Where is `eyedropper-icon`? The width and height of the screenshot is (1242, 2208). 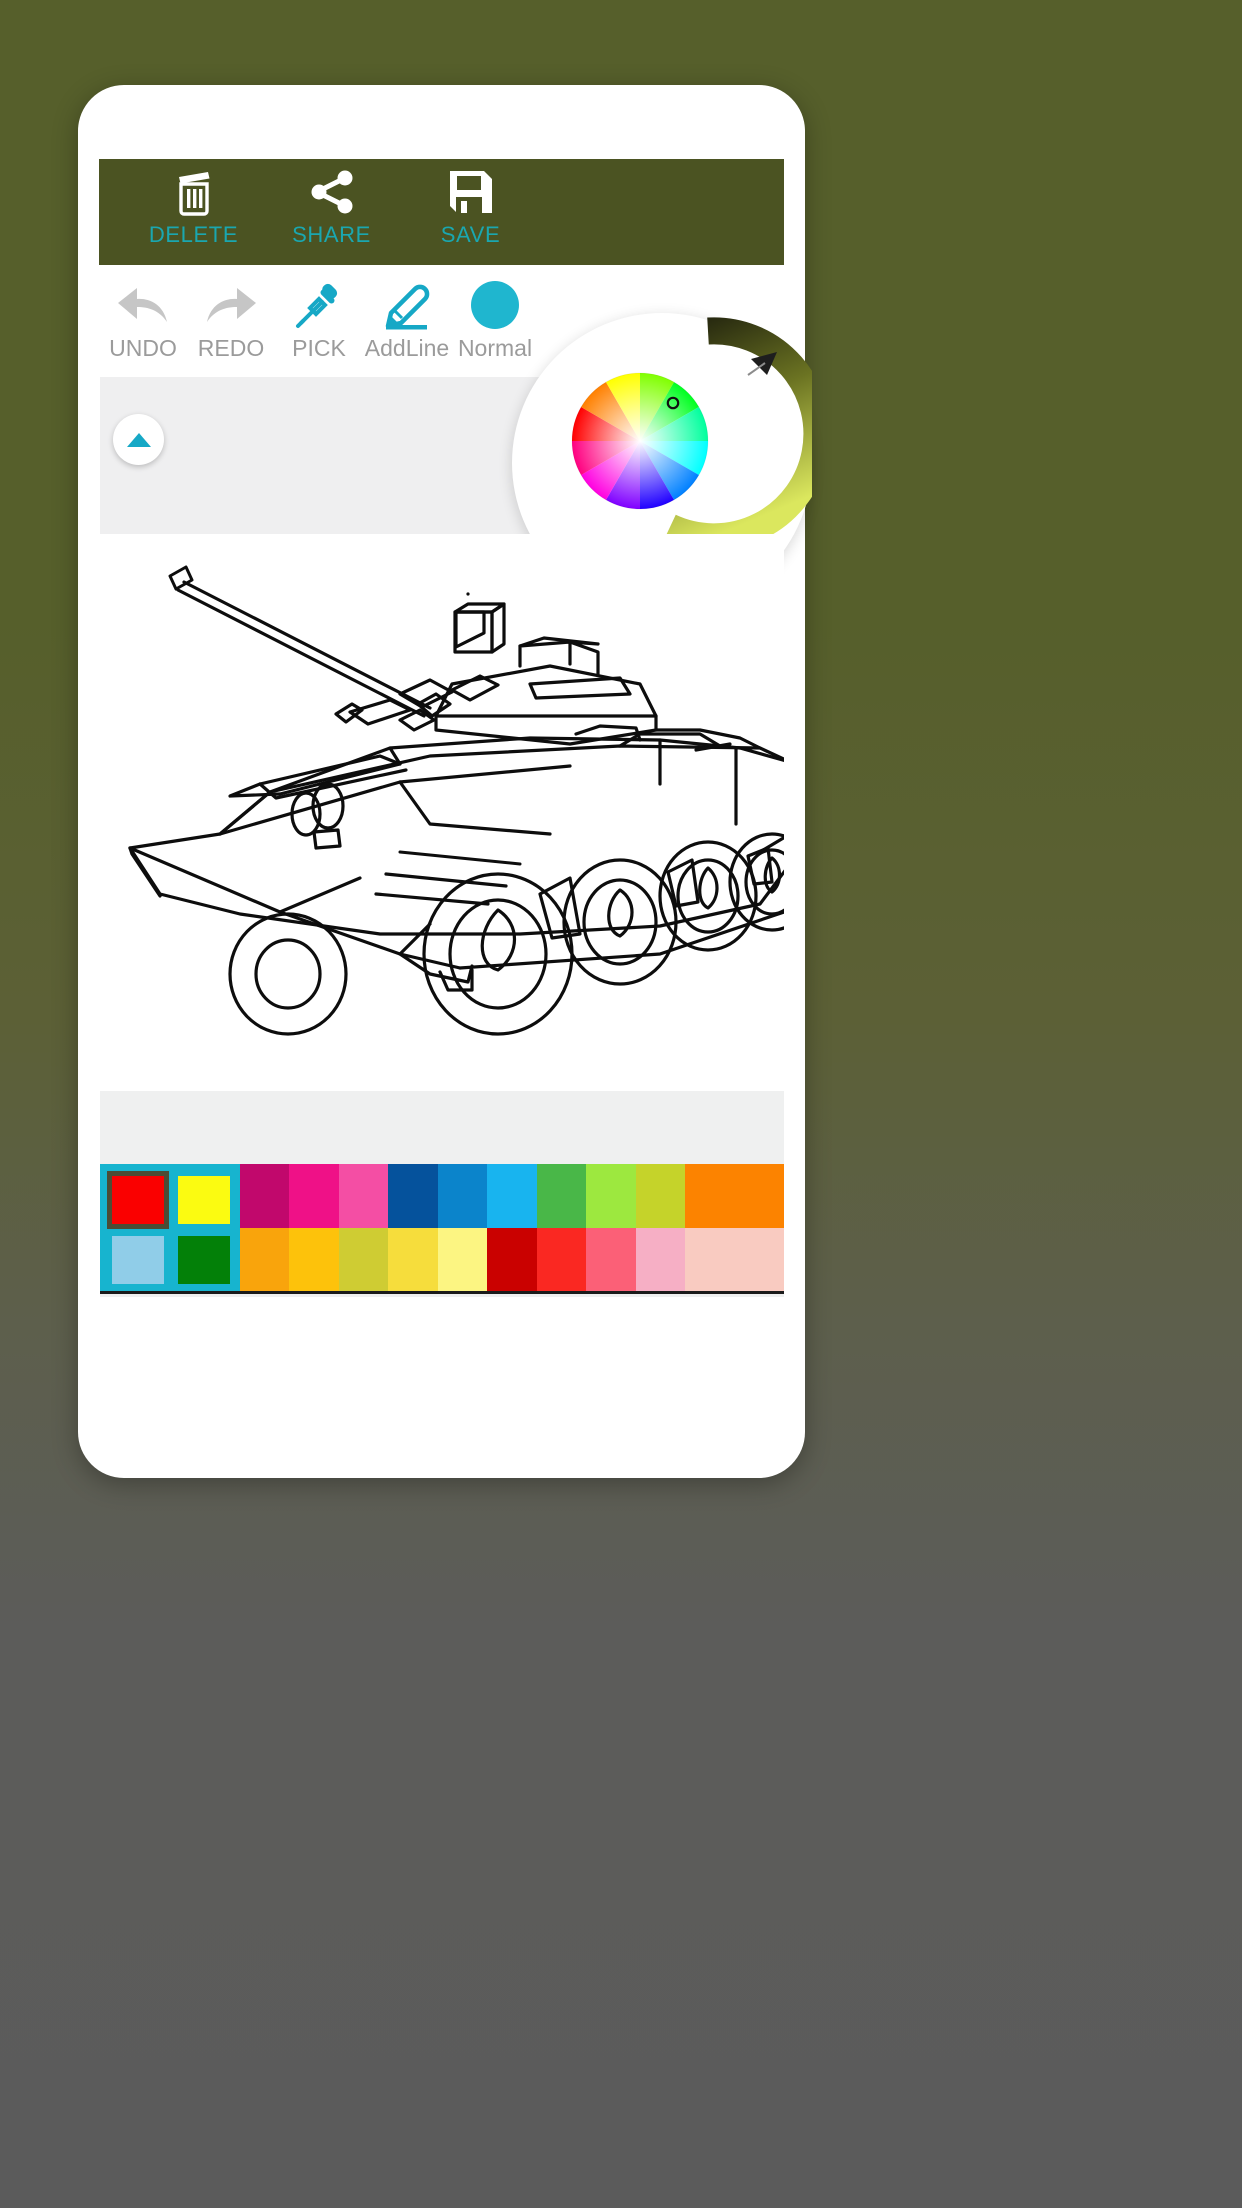
eyedropper-icon is located at coordinates (319, 305).